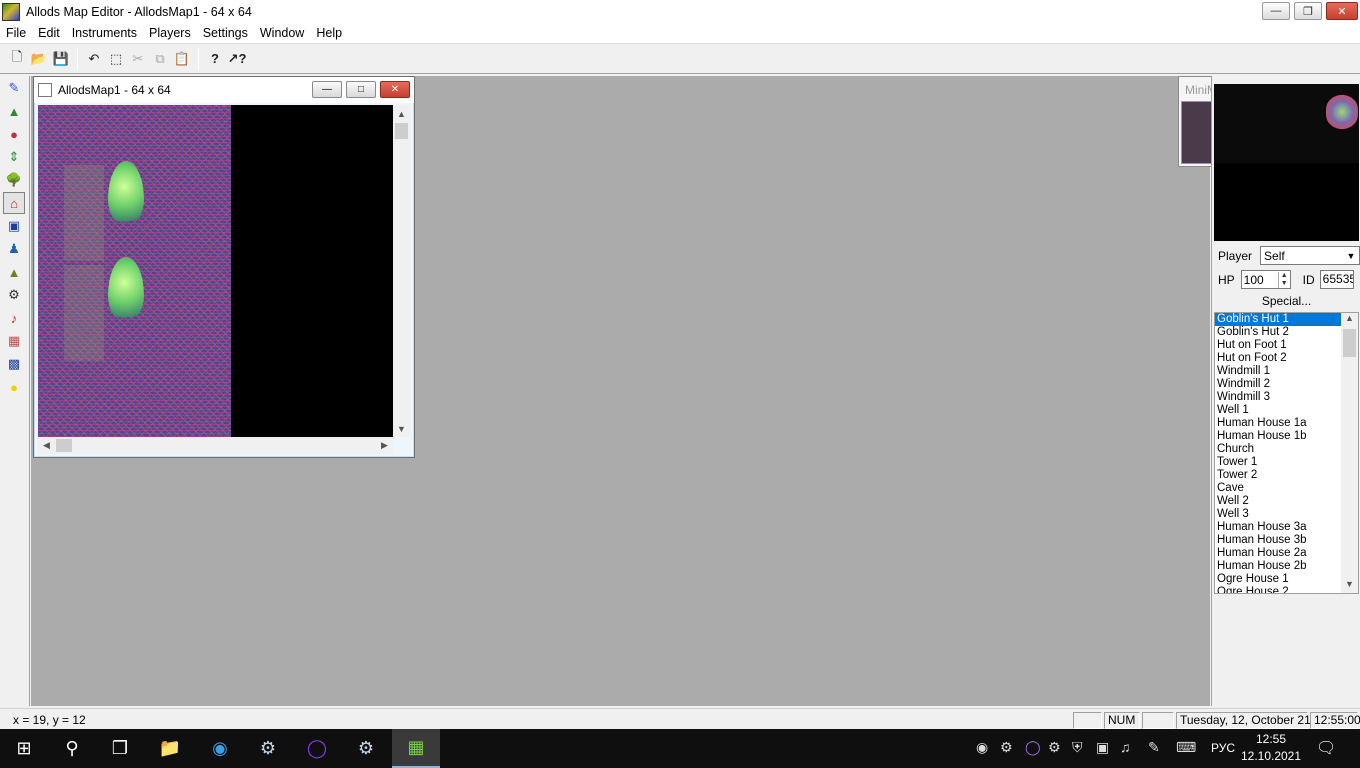 This screenshot has width=1360, height=768. Describe the element at coordinates (1279, 319) in the screenshot. I see `list-item: Goblin's Hut 1` at that location.